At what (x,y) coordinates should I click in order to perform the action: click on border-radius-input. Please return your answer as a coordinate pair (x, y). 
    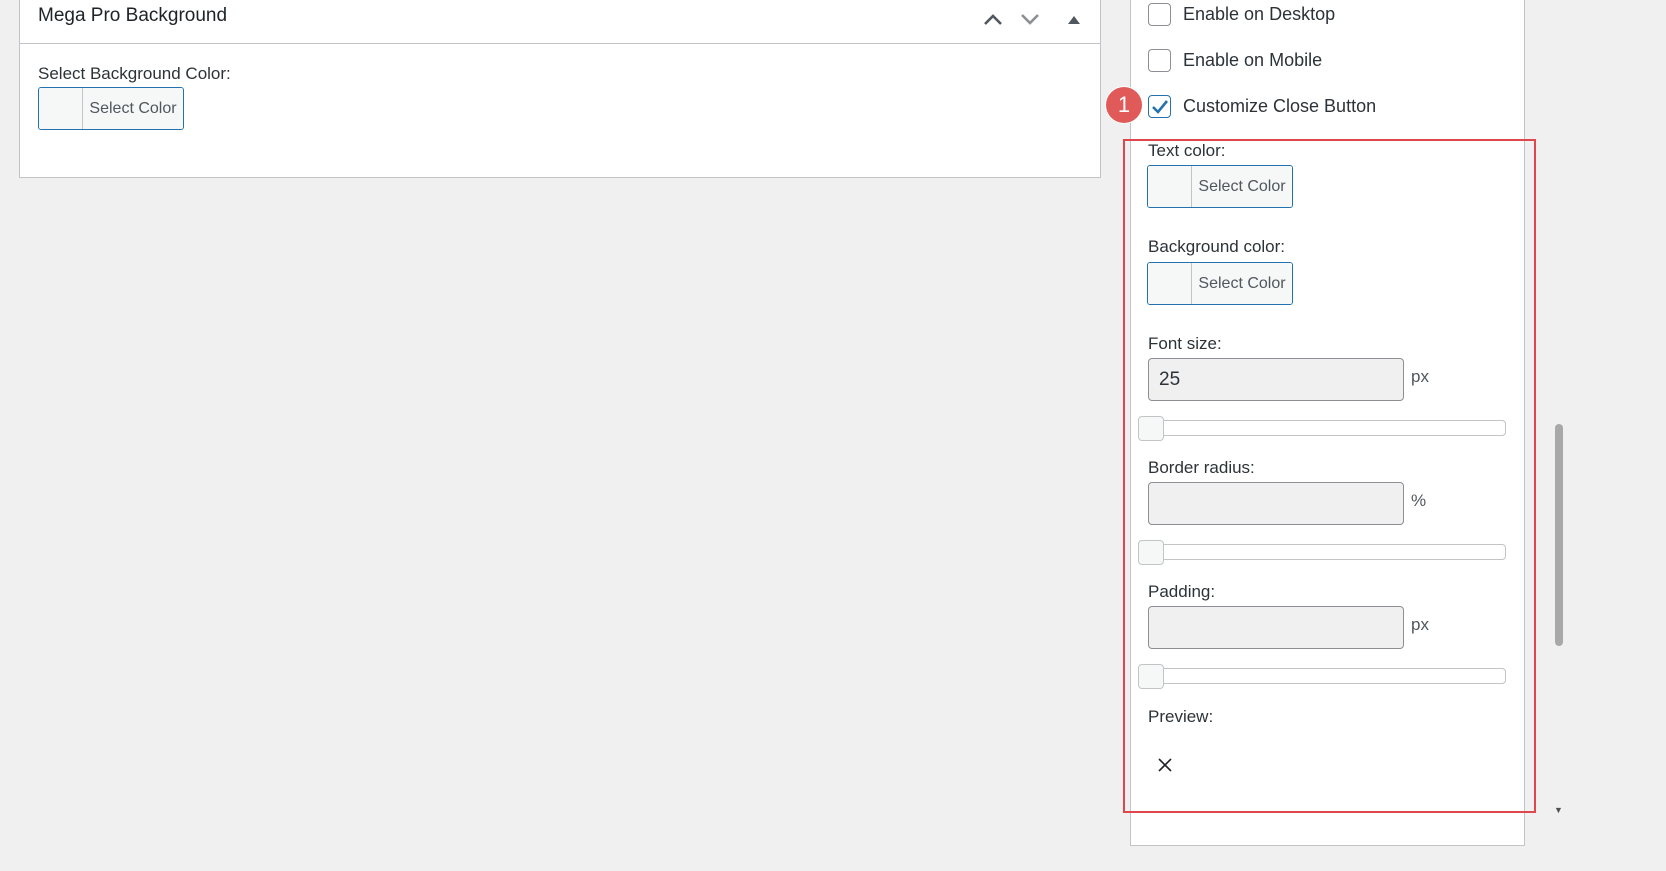
    Looking at the image, I should click on (1276, 503).